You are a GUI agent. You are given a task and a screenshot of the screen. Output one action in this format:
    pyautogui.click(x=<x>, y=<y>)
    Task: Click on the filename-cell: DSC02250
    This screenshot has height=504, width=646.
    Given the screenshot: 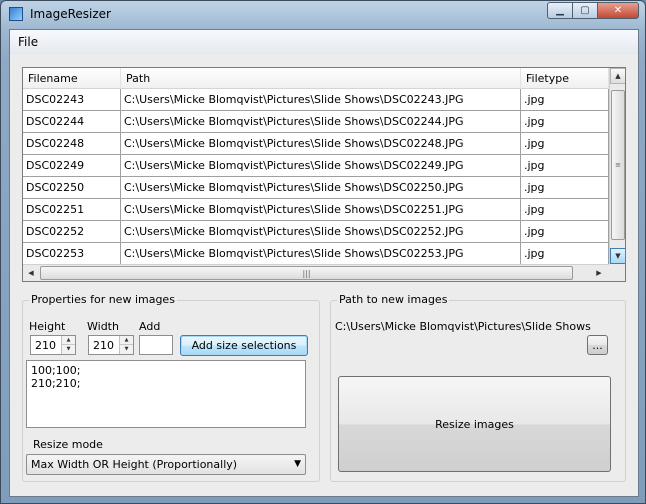 What is the action you would take?
    pyautogui.click(x=72, y=187)
    